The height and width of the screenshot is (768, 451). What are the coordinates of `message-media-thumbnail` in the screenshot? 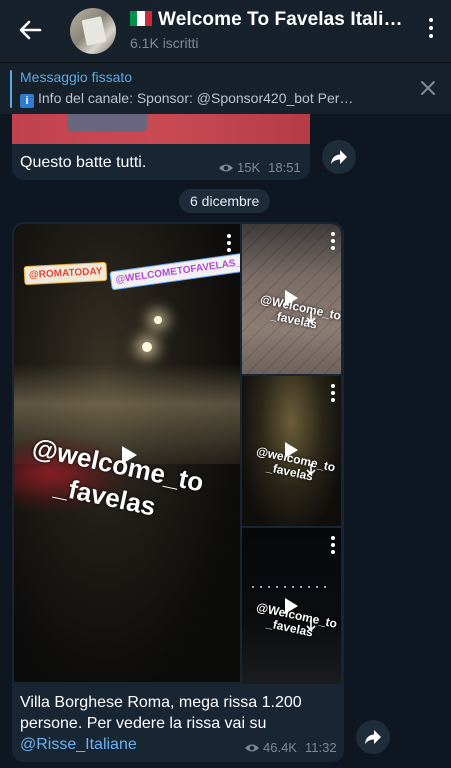 It's located at (161, 129).